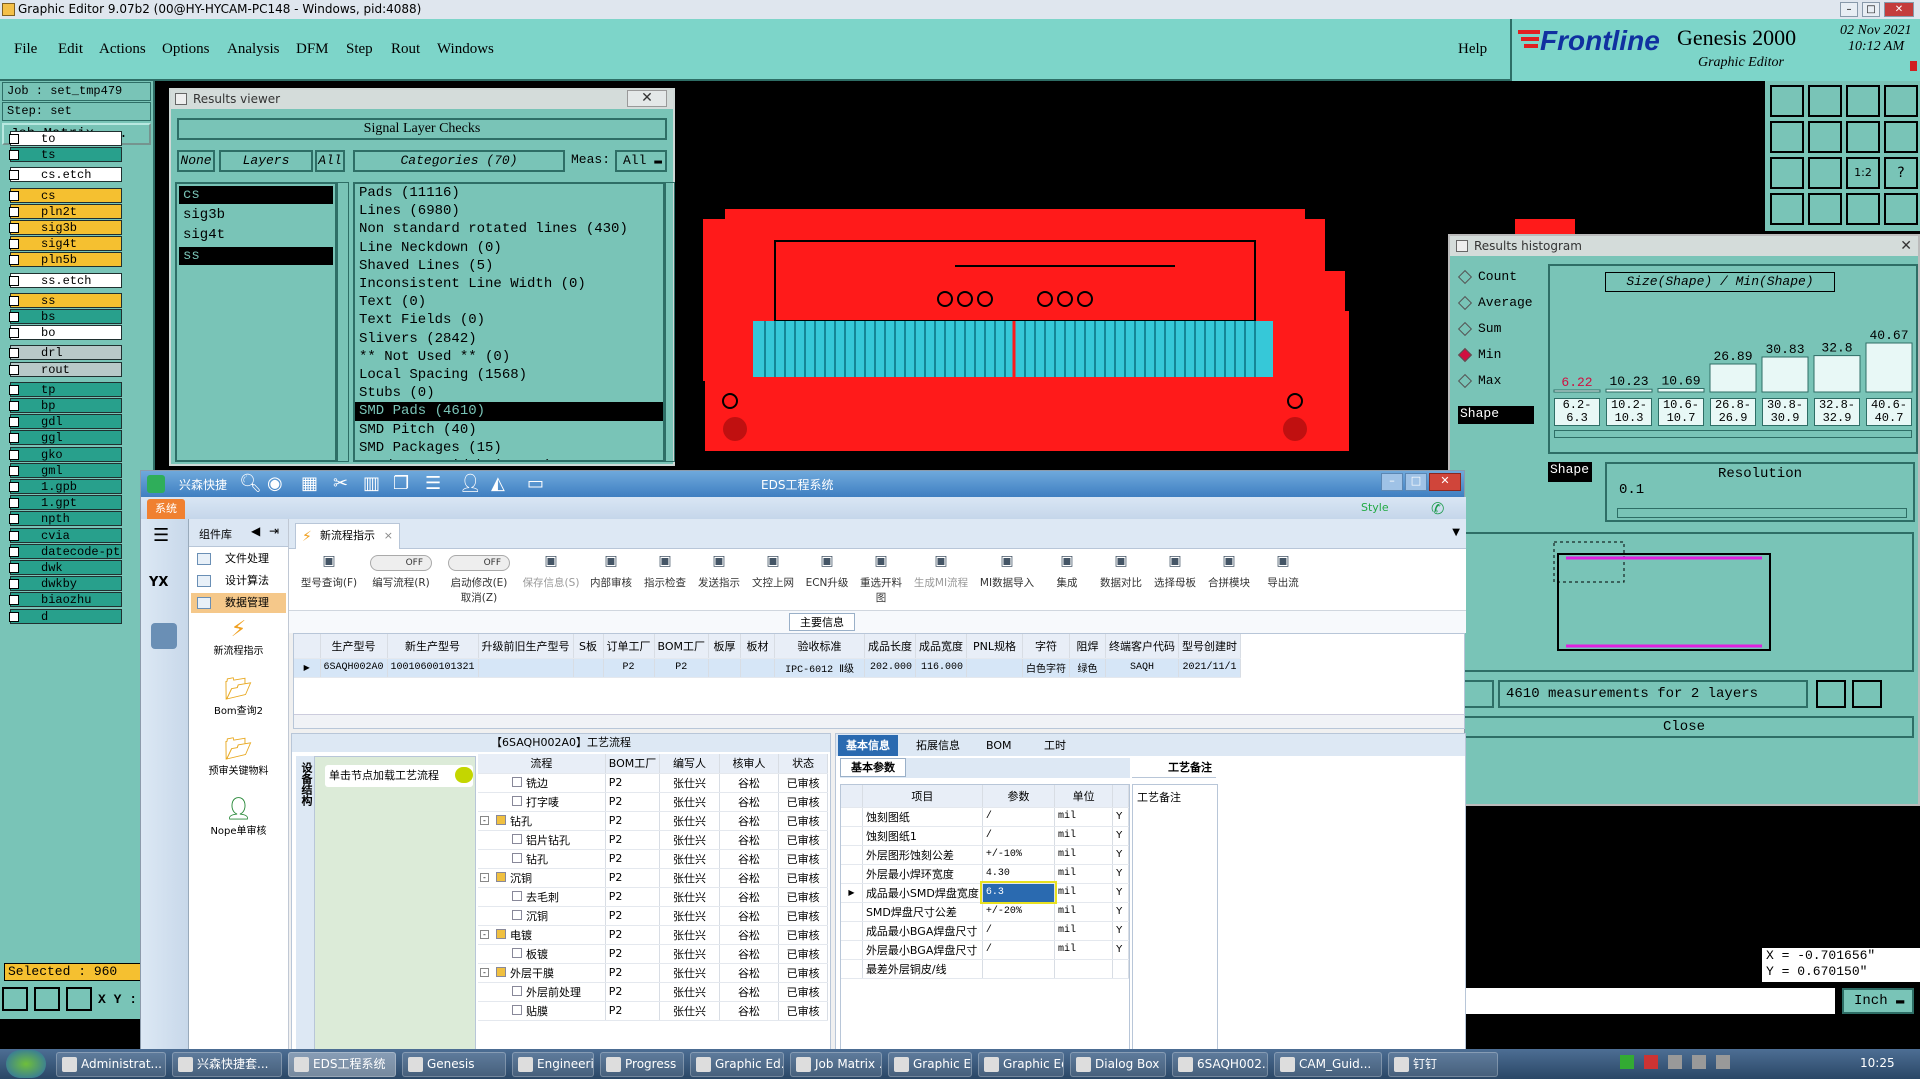 The width and height of the screenshot is (1920, 1079). Describe the element at coordinates (1733, 434) in the screenshot. I see `histogram-scrollbar` at that location.